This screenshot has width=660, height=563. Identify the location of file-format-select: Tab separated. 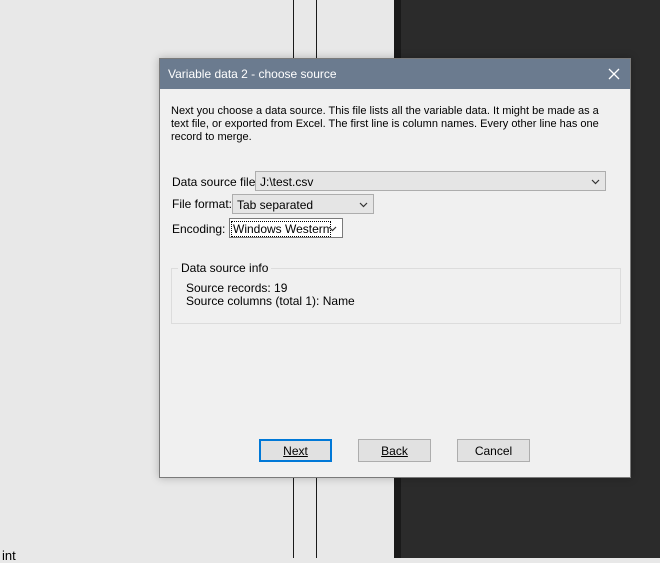
(303, 204).